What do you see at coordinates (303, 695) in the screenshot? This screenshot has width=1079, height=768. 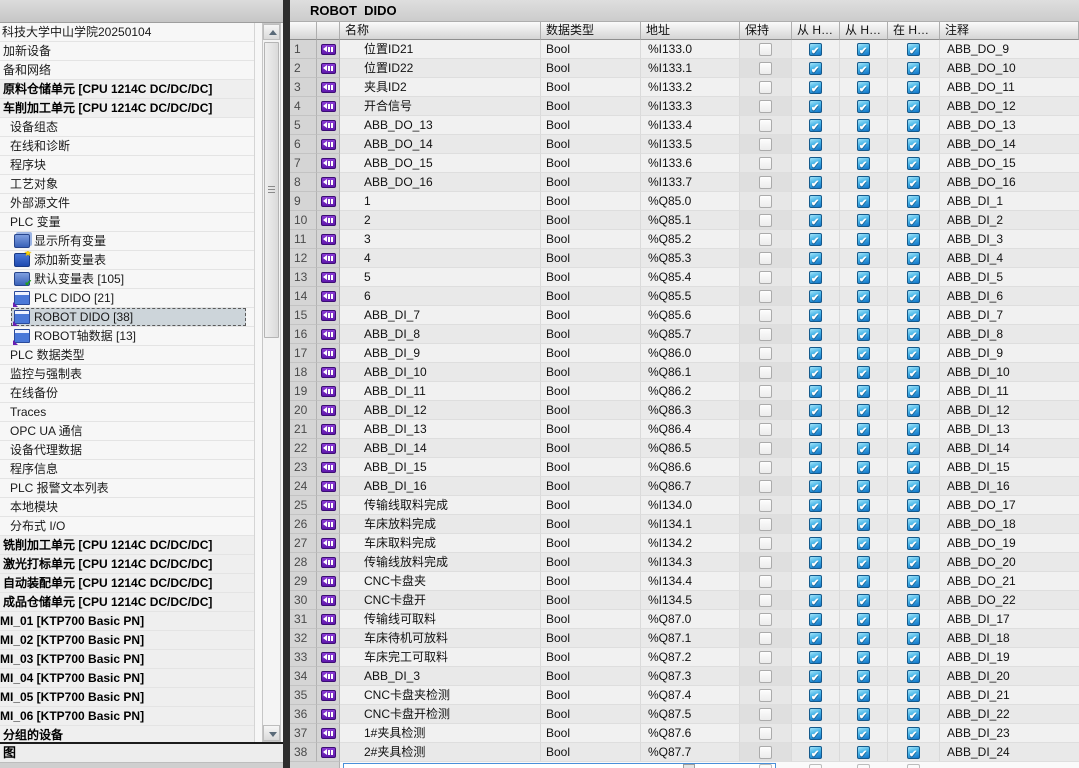 I see `row-number: 35` at bounding box center [303, 695].